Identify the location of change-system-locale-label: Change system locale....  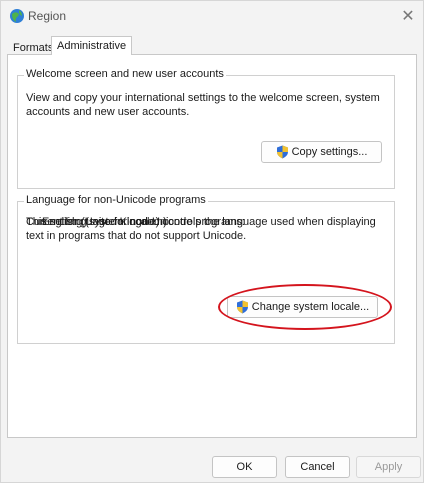
(310, 307).